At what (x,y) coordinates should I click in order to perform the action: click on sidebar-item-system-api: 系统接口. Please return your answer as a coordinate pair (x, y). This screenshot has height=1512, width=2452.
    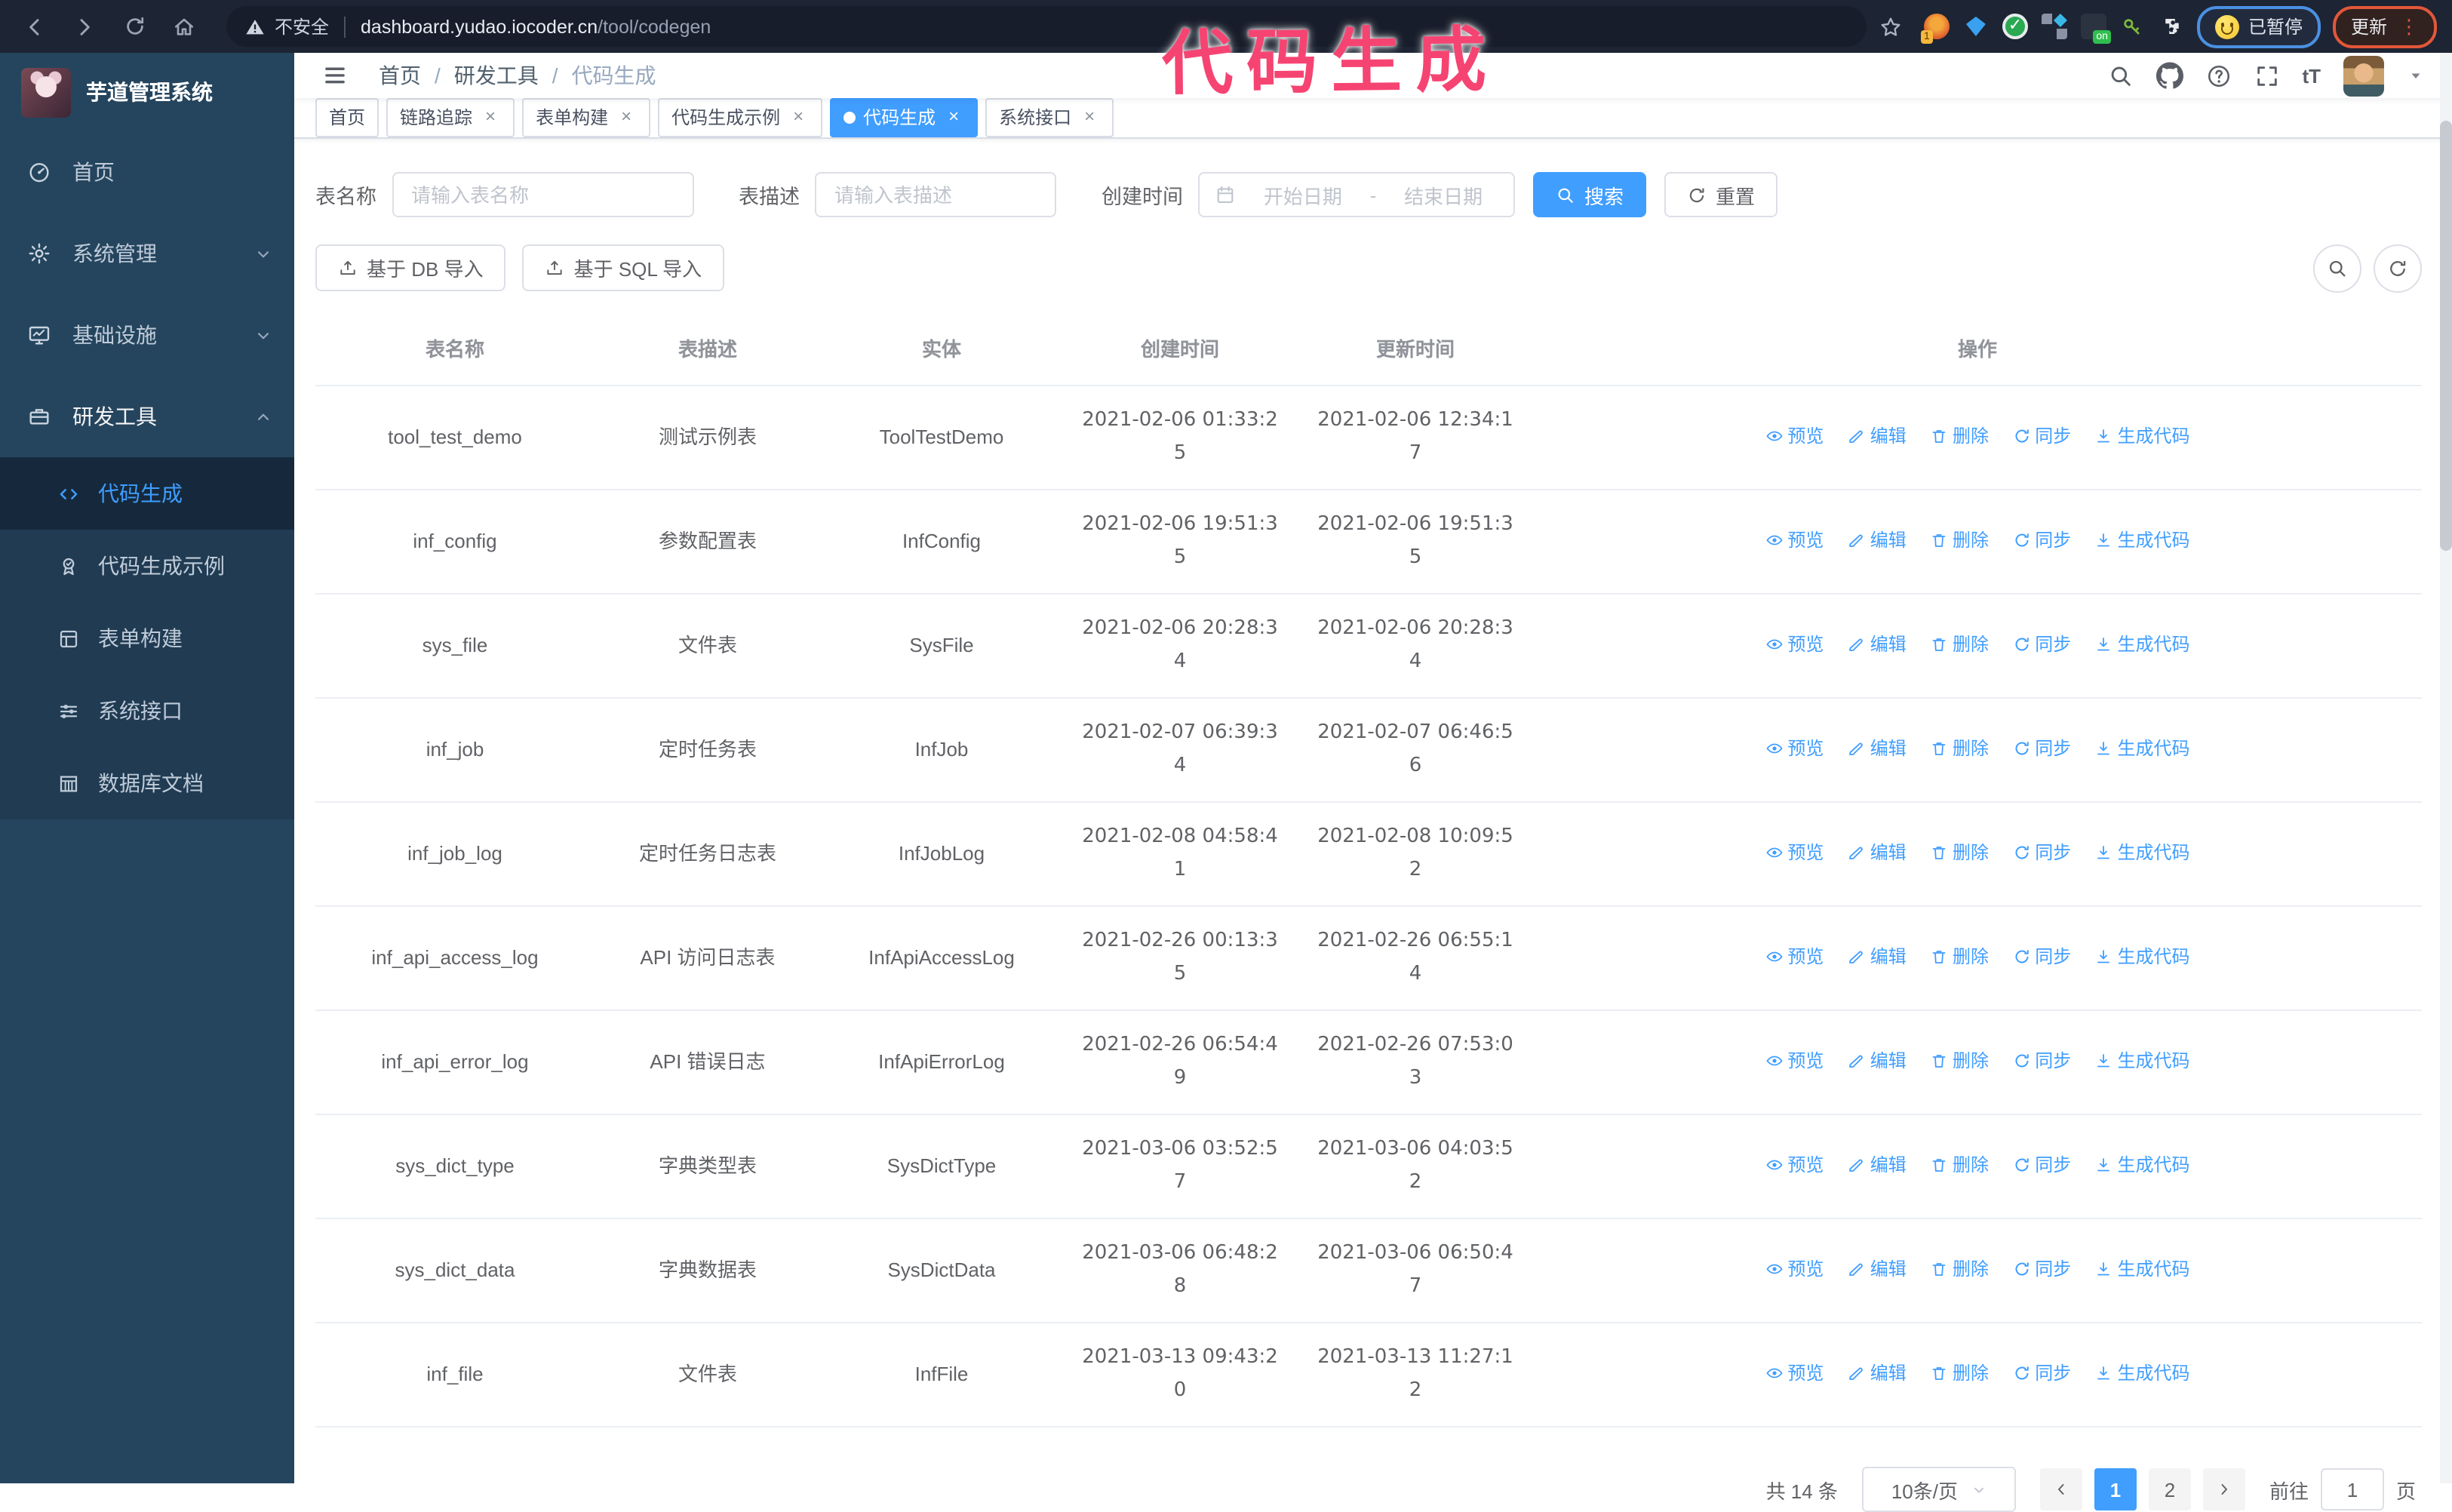
    Looking at the image, I should click on (147, 711).